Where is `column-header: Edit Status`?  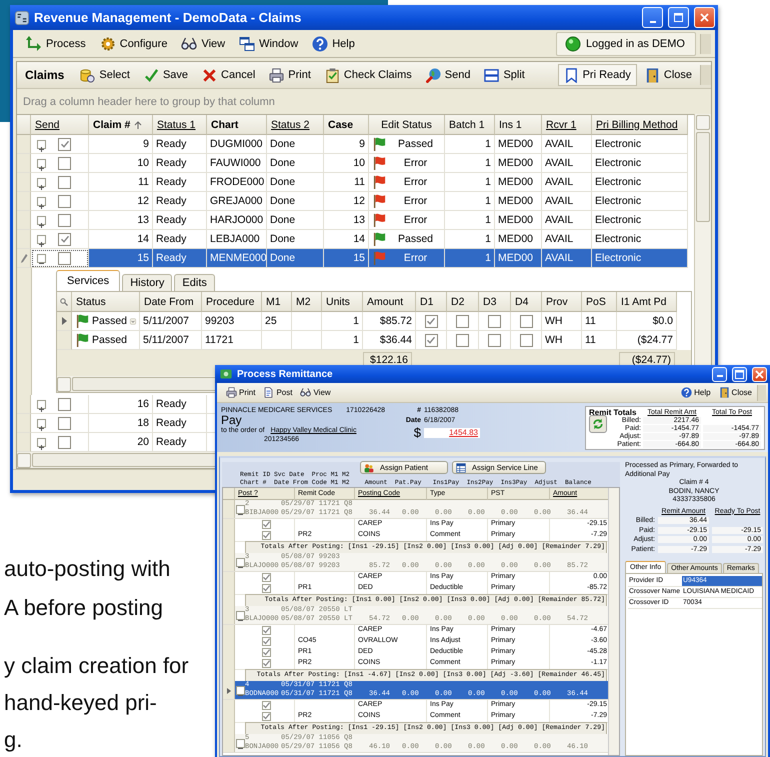
column-header: Edit Status is located at coordinates (407, 125).